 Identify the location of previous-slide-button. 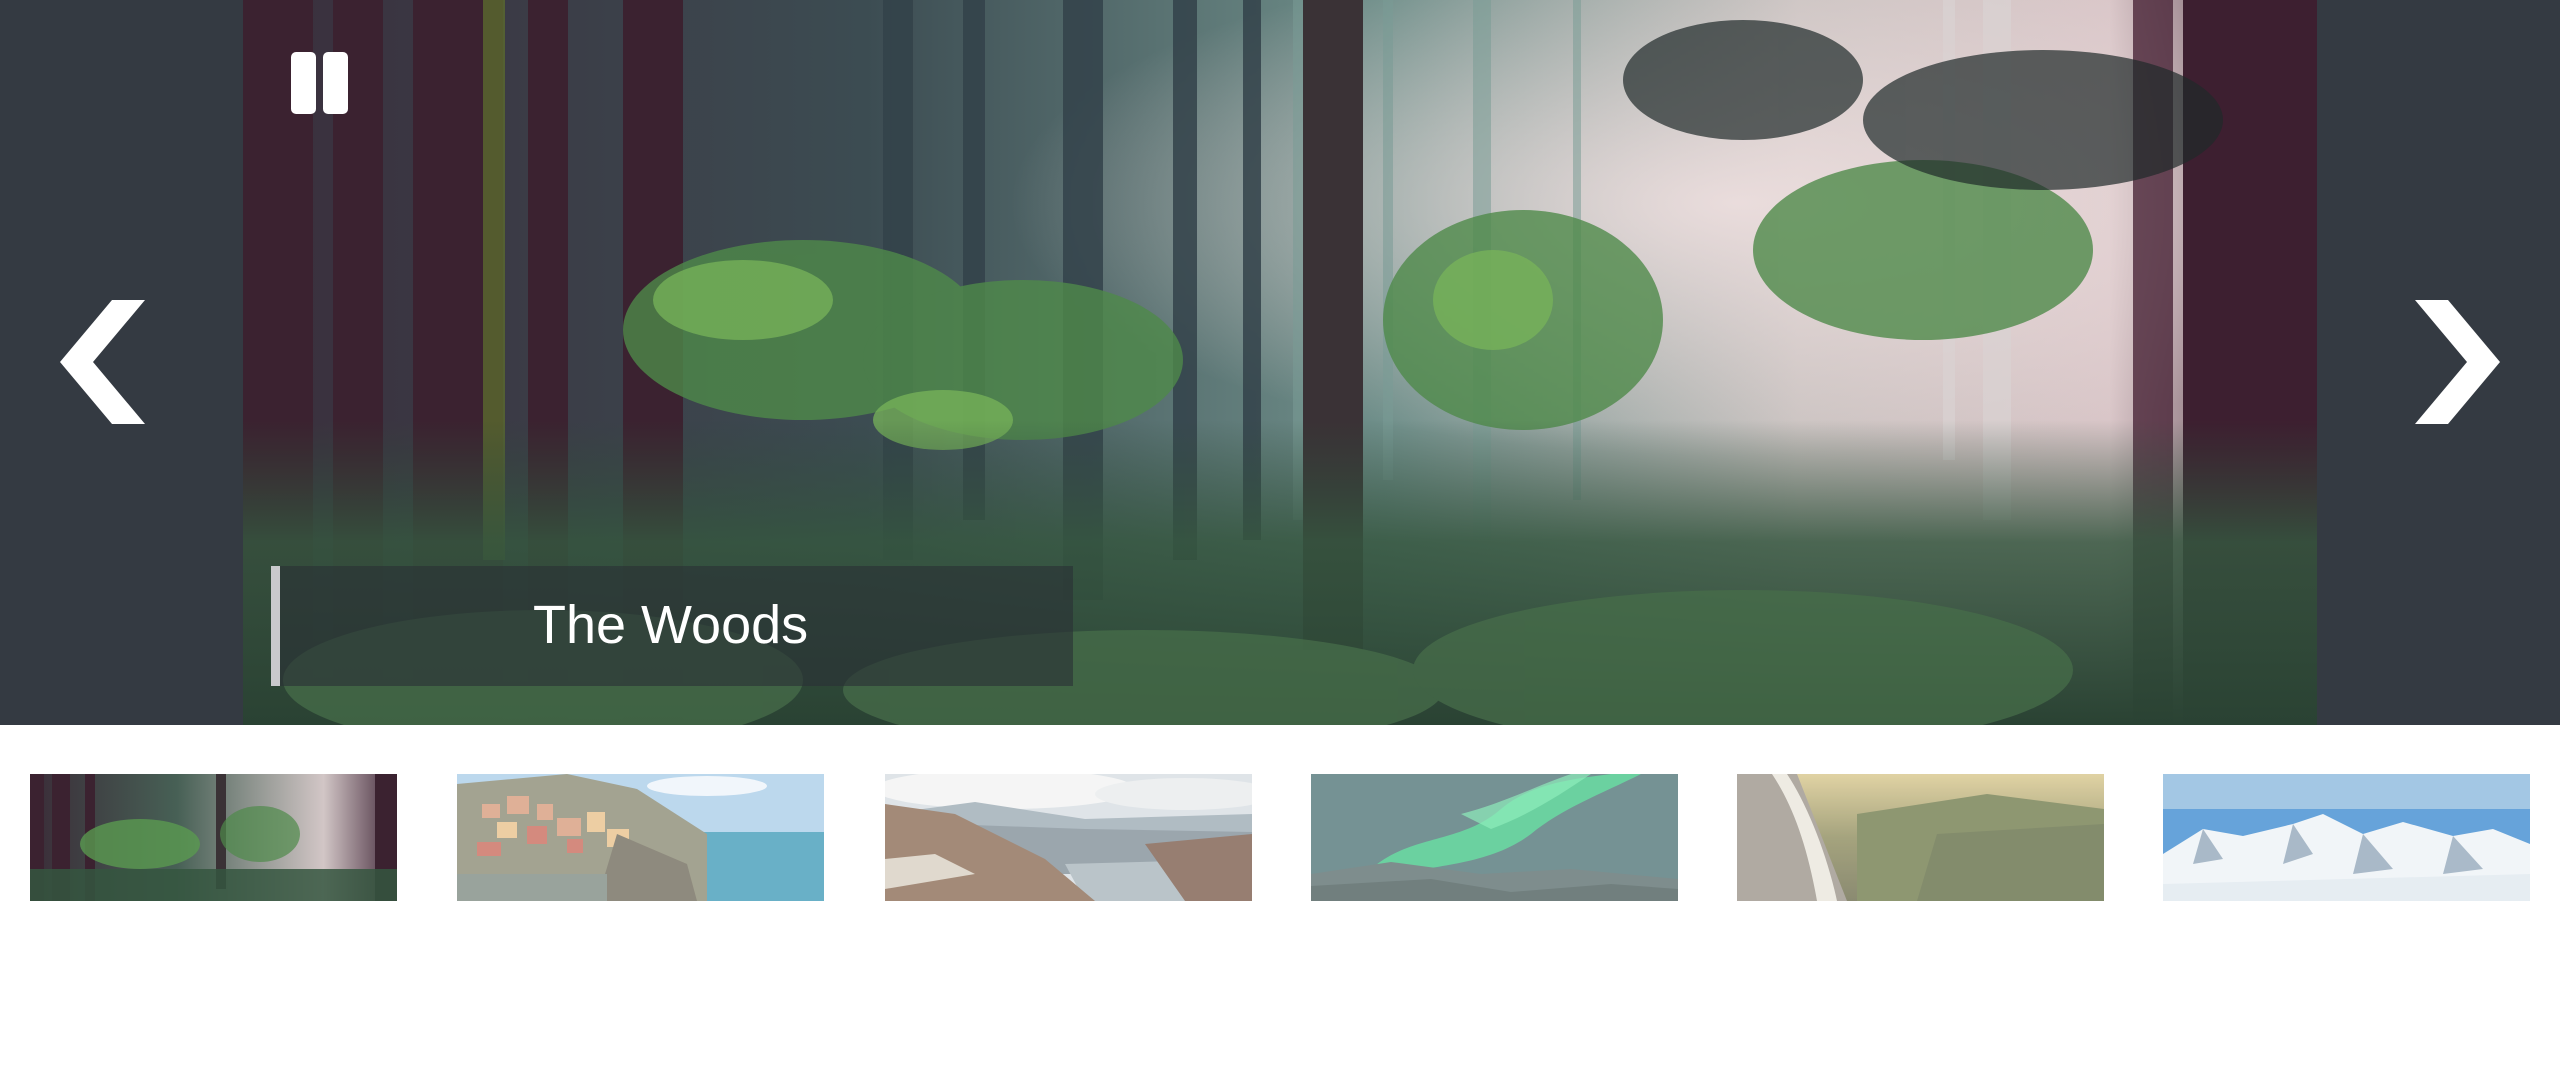
(105, 365).